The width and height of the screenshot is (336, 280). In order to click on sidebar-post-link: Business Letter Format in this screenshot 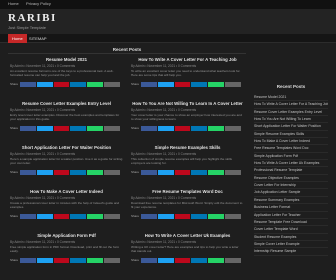, I will do `click(291, 208)`.